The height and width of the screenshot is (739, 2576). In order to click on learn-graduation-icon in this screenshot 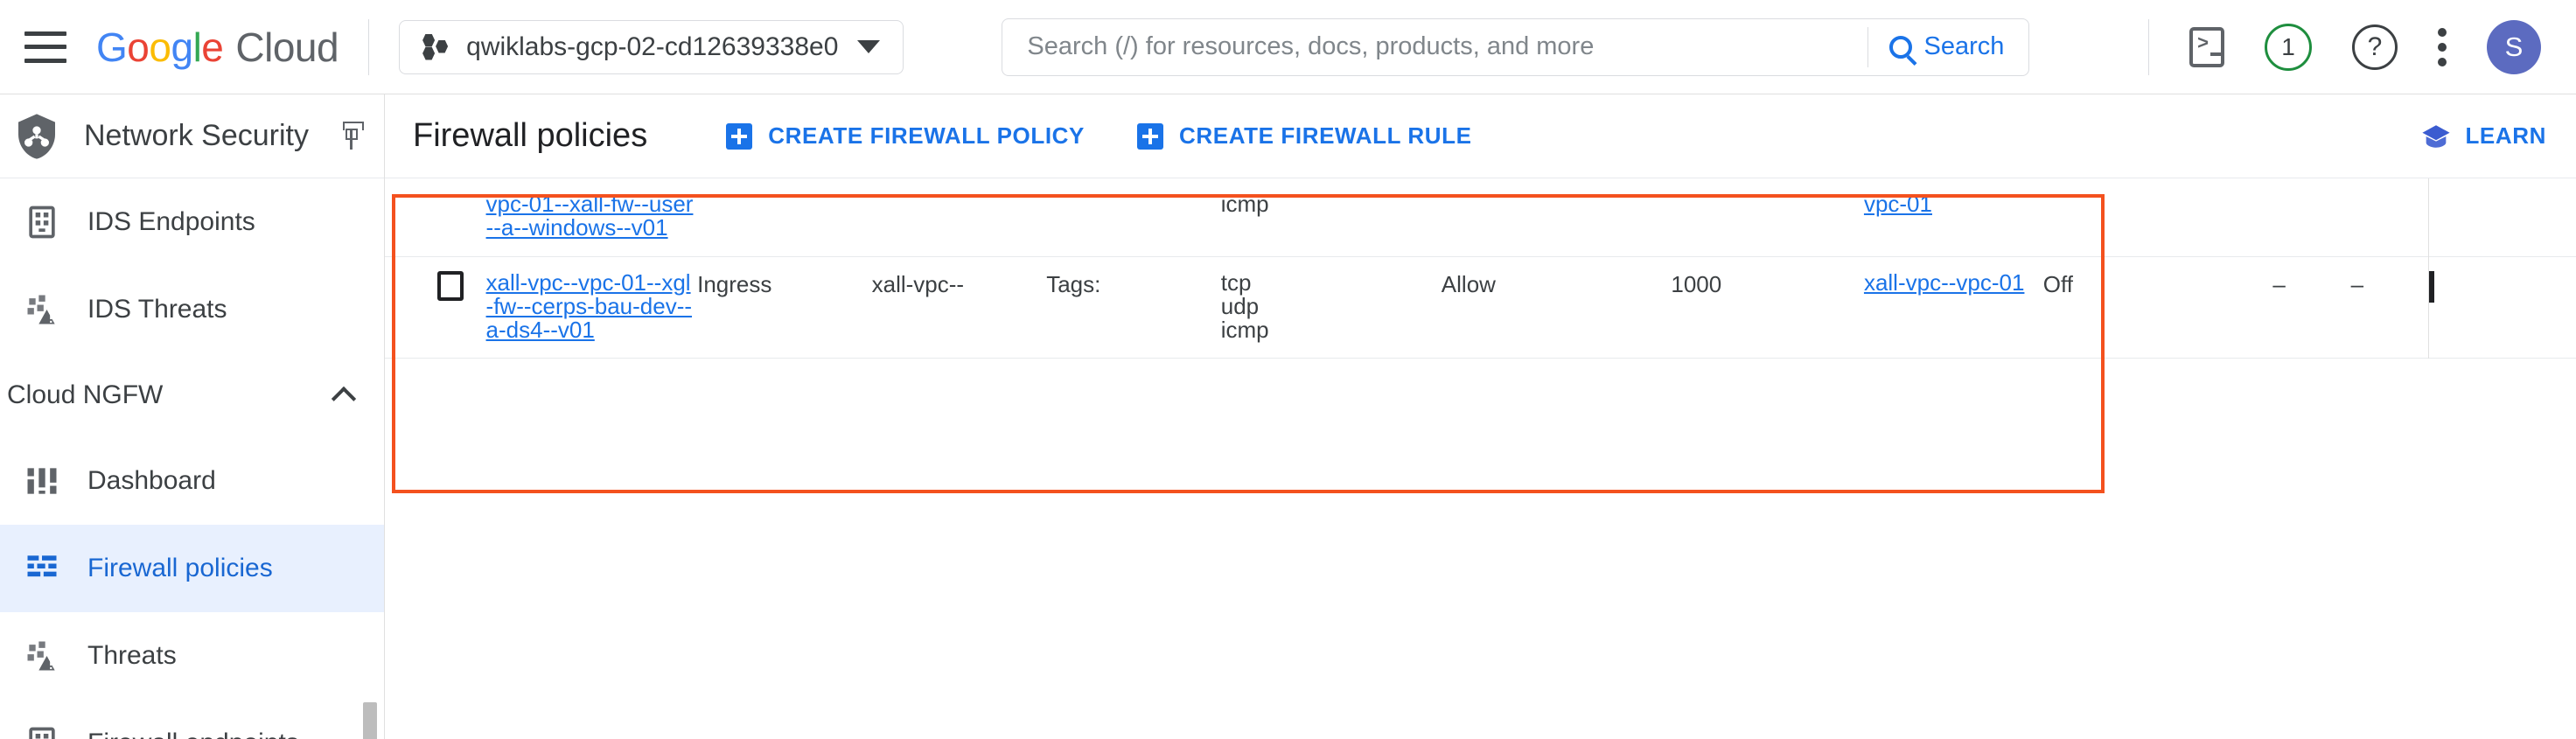, I will do `click(2436, 136)`.